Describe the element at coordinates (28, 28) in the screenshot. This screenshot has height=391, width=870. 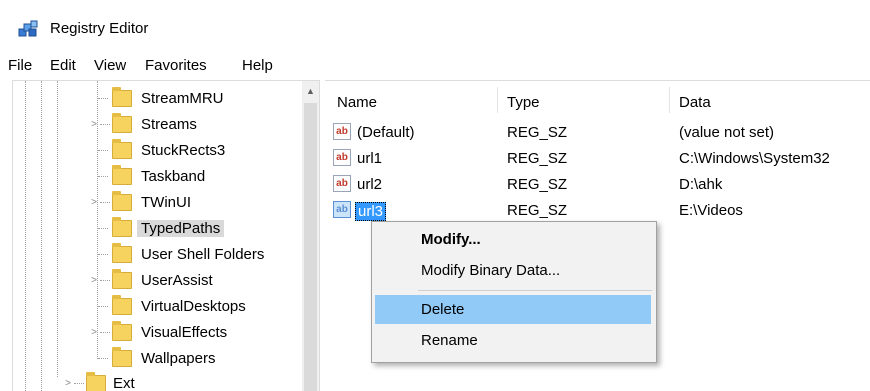
I see `registry-editor-icon` at that location.